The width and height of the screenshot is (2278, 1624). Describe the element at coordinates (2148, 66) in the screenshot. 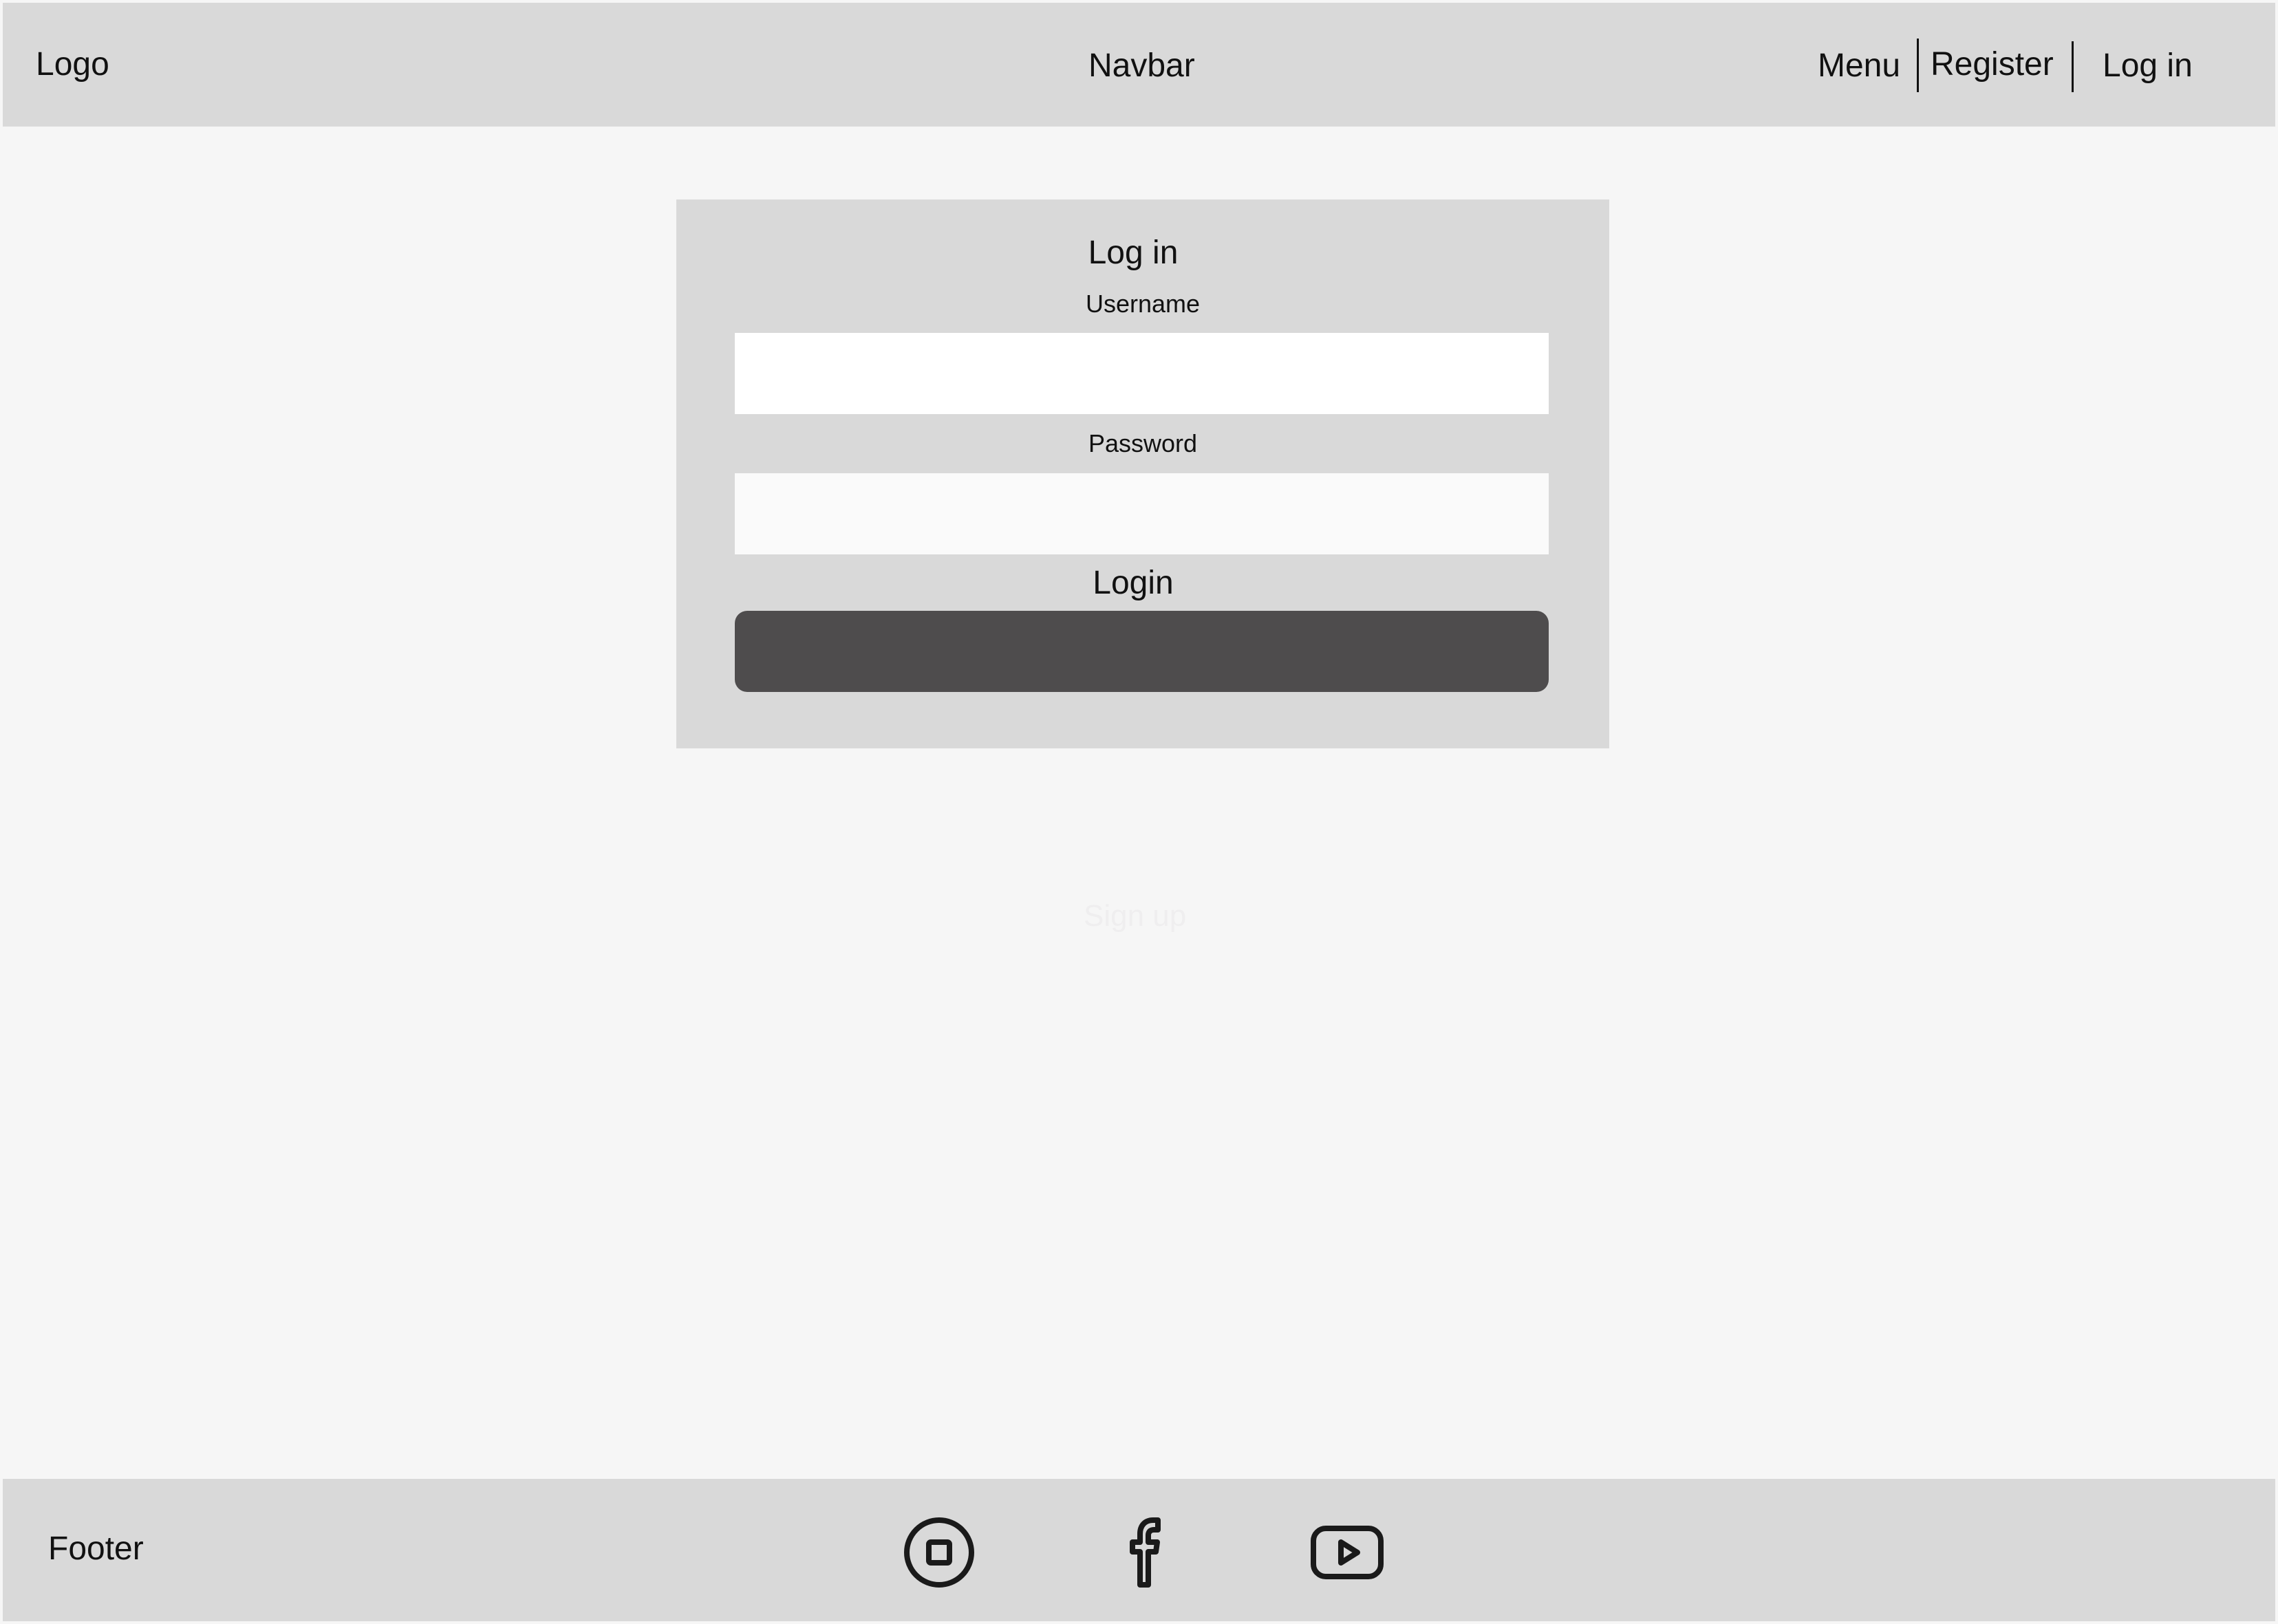

I see `nav-login-link: Log in` at that location.